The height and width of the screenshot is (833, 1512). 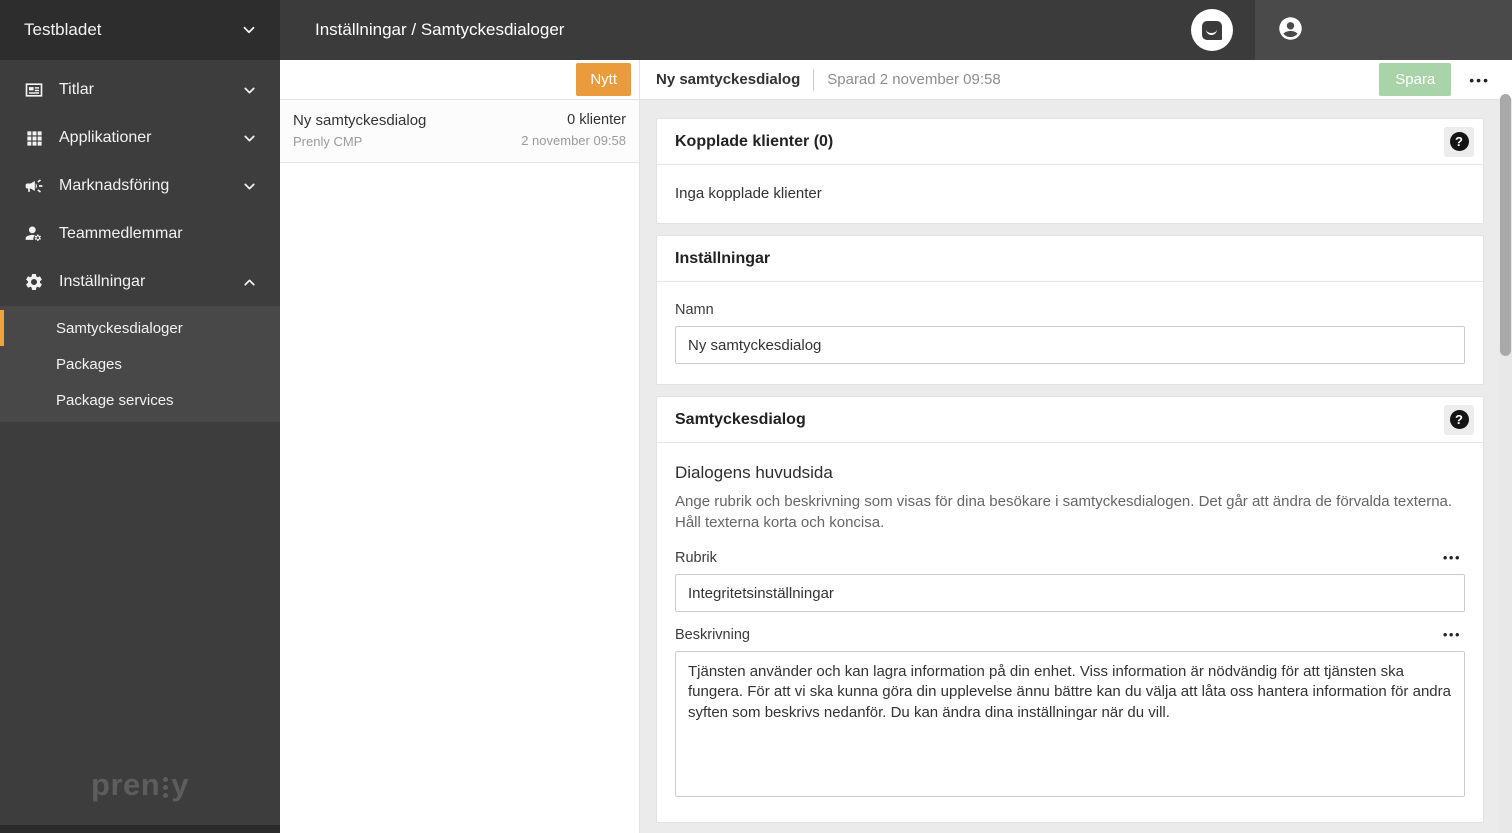 What do you see at coordinates (723, 258) in the screenshot?
I see `card-title: Inställningar` at bounding box center [723, 258].